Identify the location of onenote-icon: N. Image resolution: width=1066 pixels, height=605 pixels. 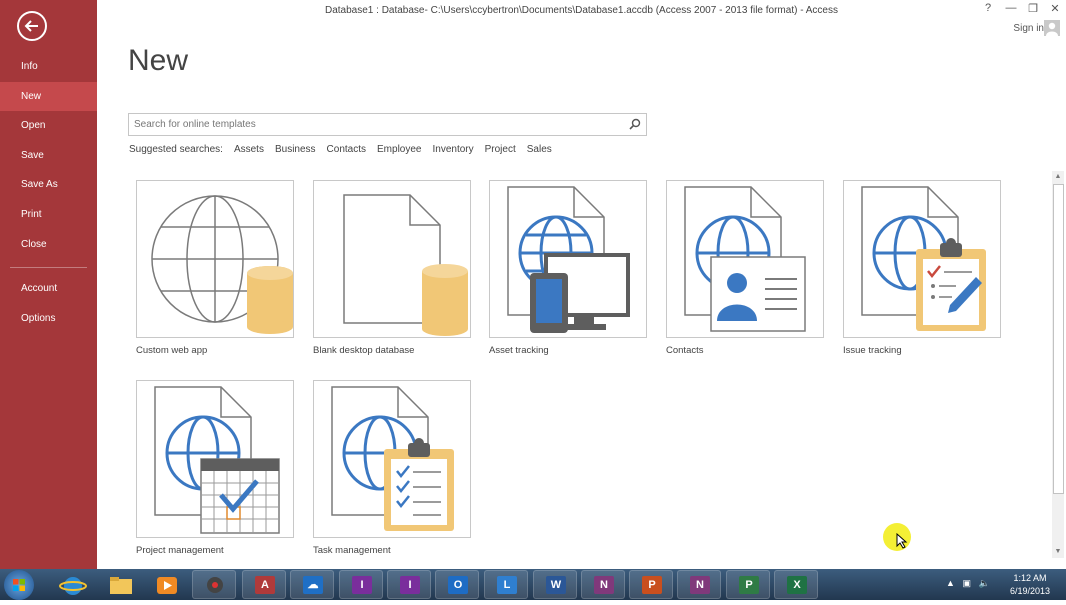
(604, 585).